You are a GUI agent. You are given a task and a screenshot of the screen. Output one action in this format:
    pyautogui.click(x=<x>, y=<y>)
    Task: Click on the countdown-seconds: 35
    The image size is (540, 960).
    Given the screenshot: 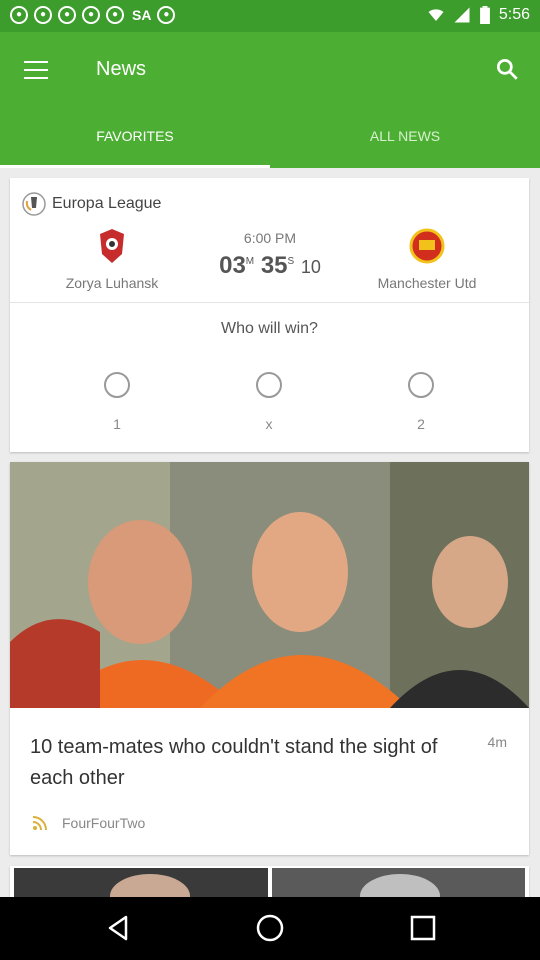 What is the action you would take?
    pyautogui.click(x=274, y=265)
    